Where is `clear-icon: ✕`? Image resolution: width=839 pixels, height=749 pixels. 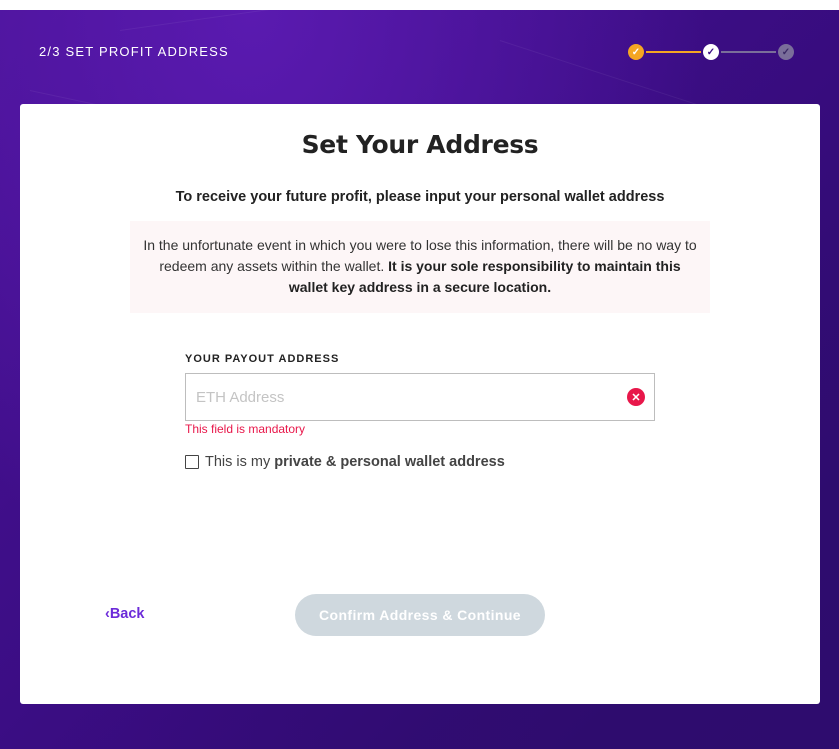
clear-icon: ✕ is located at coordinates (636, 397).